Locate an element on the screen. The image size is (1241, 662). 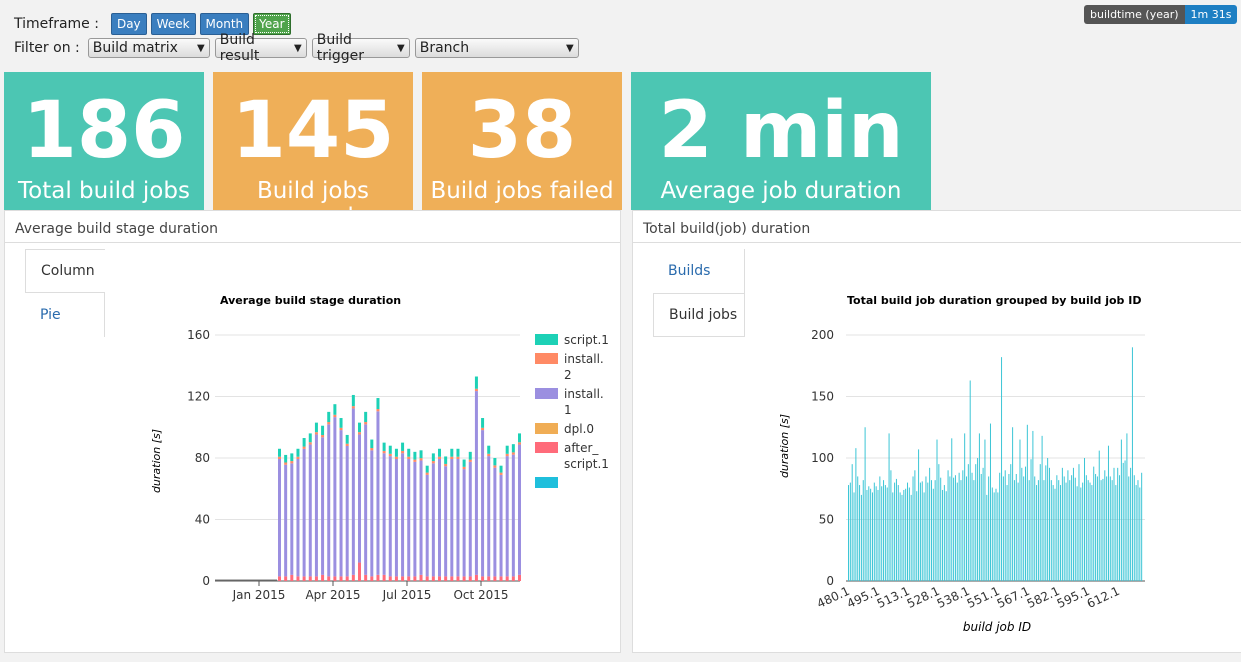
build-result-select: Build result ▼ is located at coordinates (260, 48).